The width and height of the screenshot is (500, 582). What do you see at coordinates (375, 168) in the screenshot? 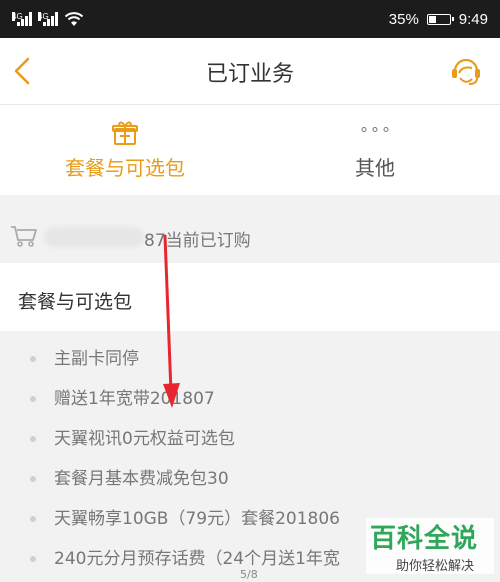
I see `tab-label: 其他` at bounding box center [375, 168].